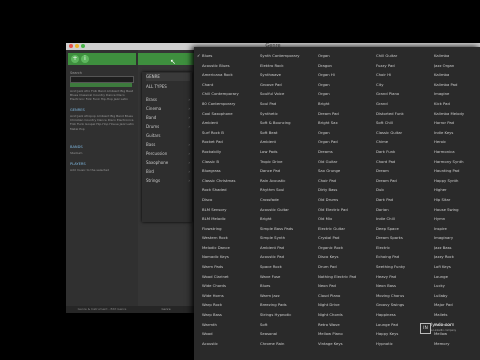 Image resolution: width=480 pixels, height=360 pixels. I want to click on dropdown-menu-item: Moving Chorus, so click(406, 296).